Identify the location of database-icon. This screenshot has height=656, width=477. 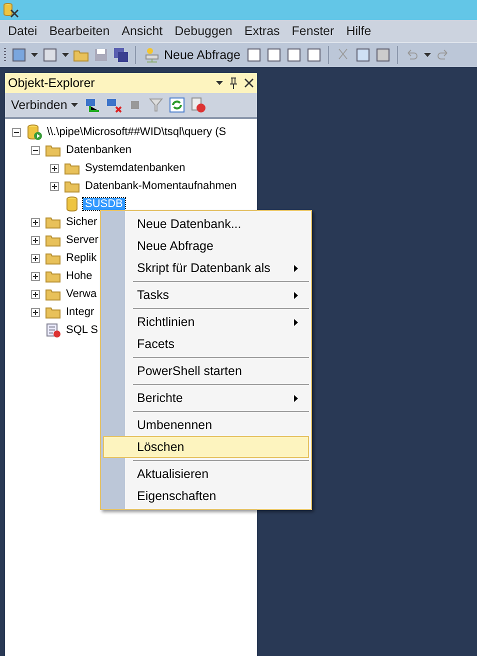
(72, 204).